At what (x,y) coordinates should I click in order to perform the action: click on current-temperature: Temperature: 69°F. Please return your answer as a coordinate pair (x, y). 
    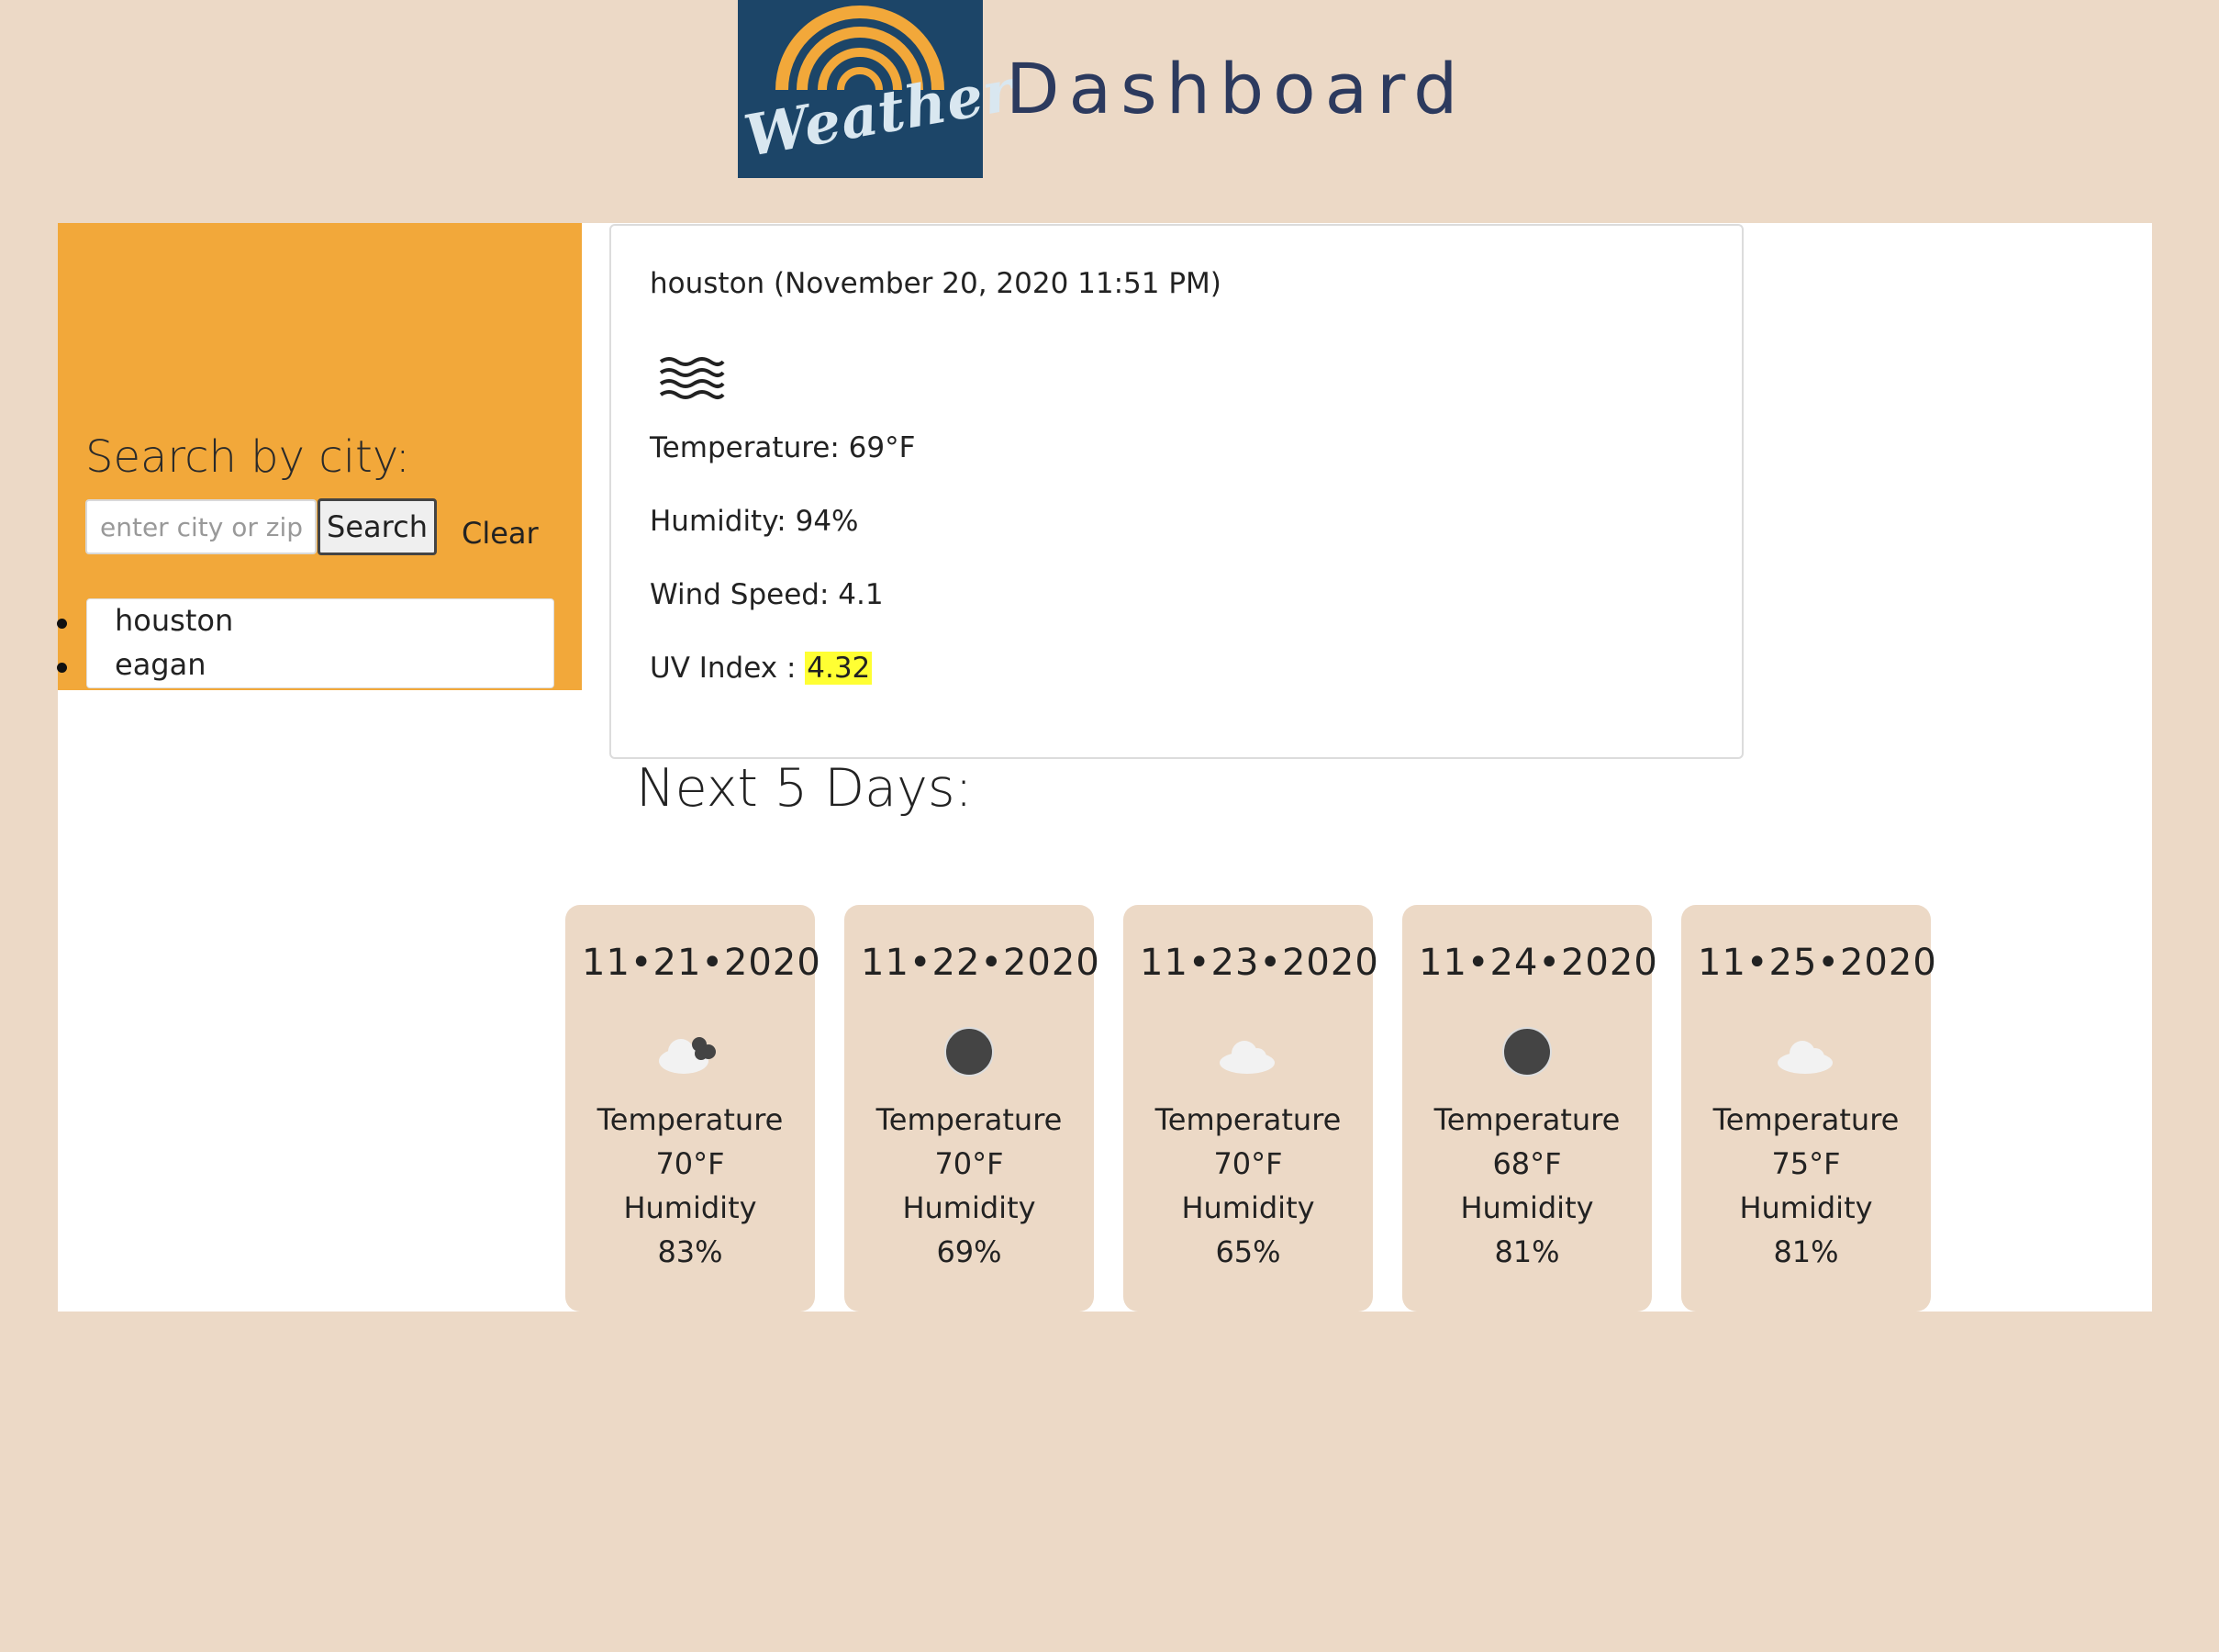
    Looking at the image, I should click on (783, 447).